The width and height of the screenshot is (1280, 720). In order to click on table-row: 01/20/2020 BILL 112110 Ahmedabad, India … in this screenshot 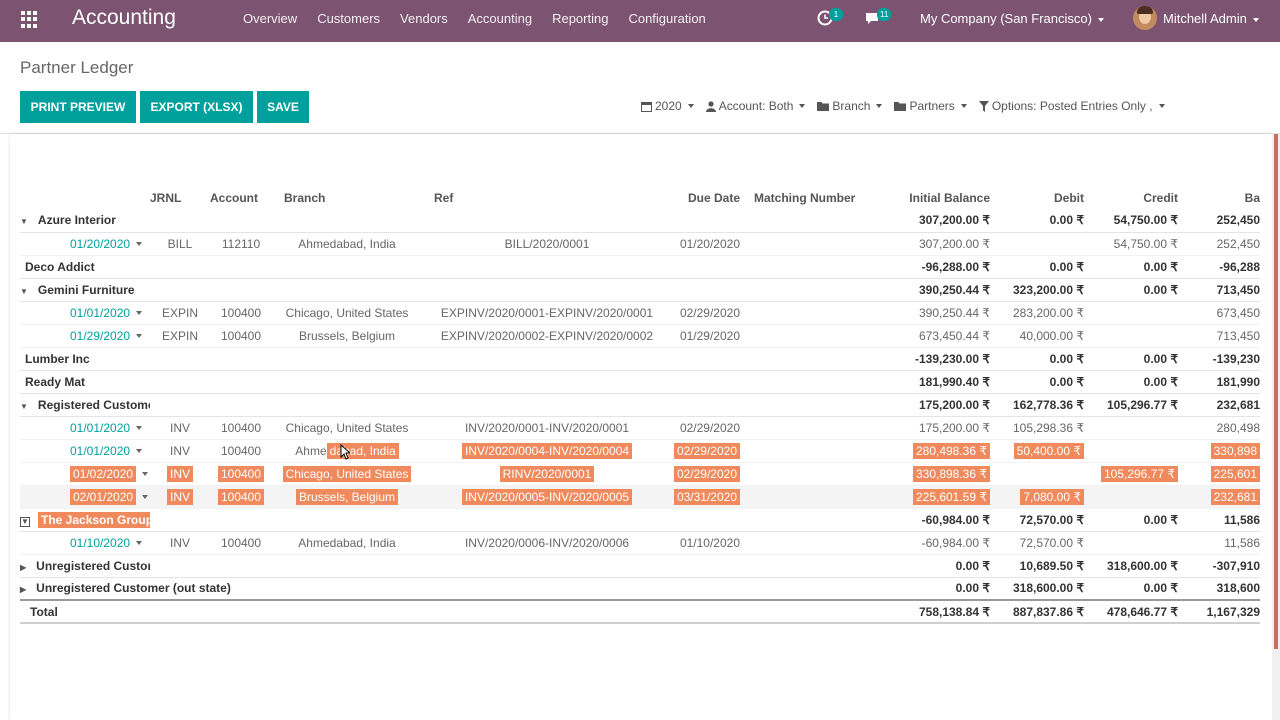, I will do `click(640, 244)`.